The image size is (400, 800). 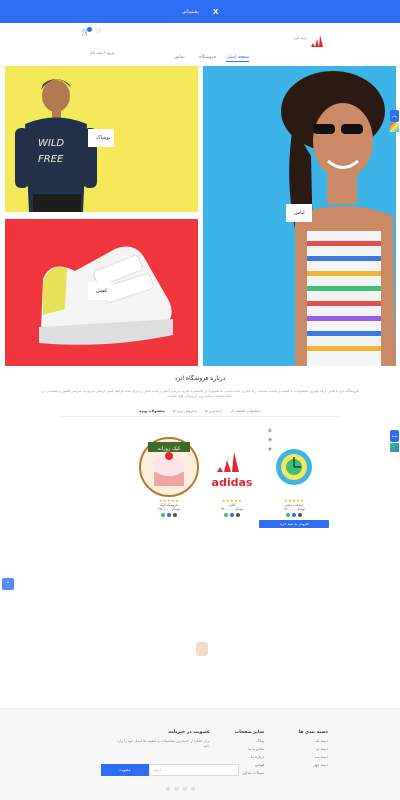 I want to click on svg-text: FREE, so click(x=51, y=159).